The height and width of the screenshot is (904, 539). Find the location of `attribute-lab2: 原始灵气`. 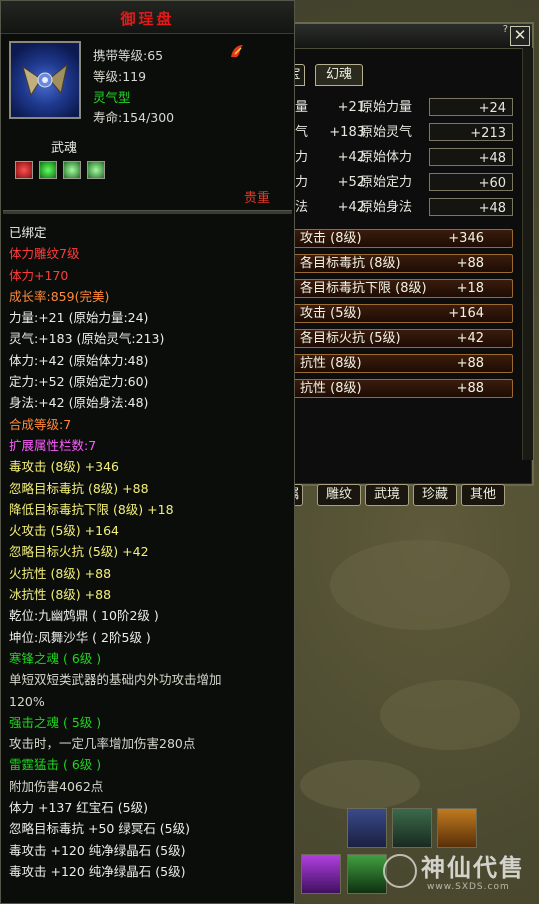

attribute-lab2: 原始灵气 is located at coordinates (386, 132).